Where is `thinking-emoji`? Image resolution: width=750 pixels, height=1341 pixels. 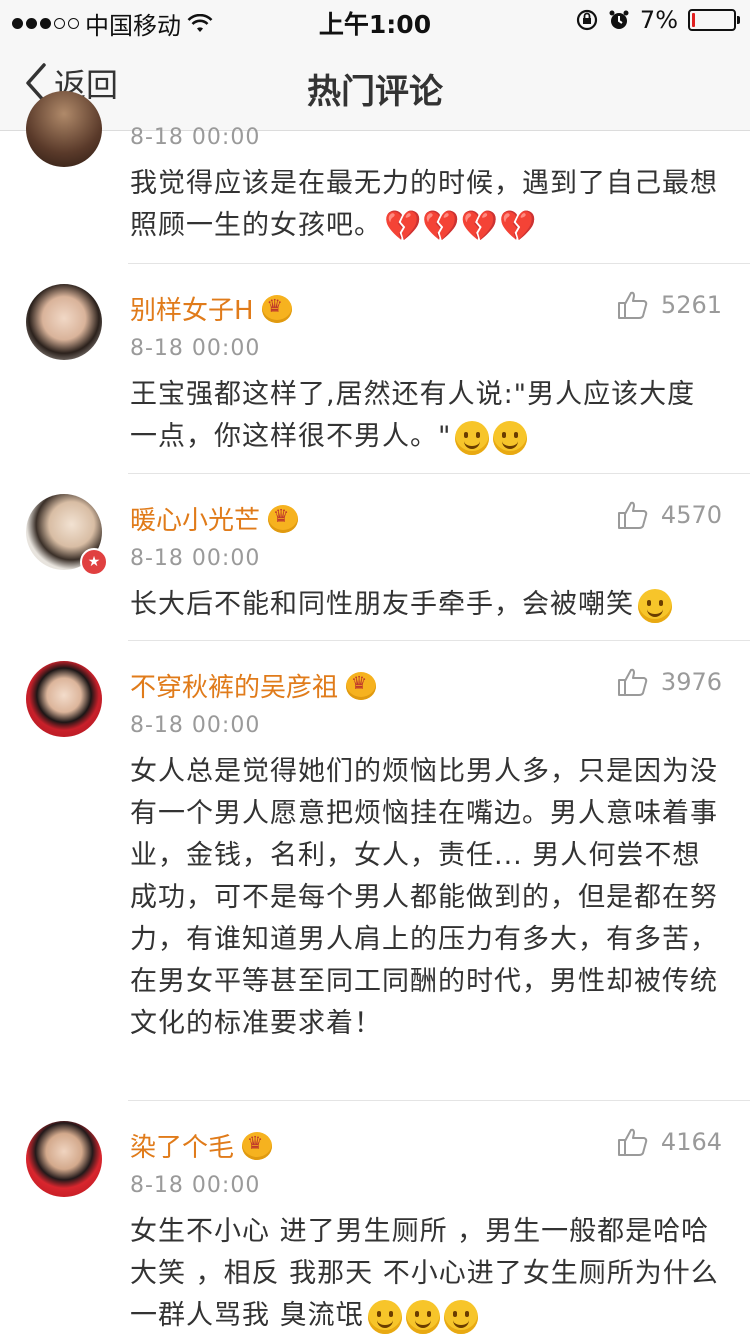 thinking-emoji is located at coordinates (472, 437).